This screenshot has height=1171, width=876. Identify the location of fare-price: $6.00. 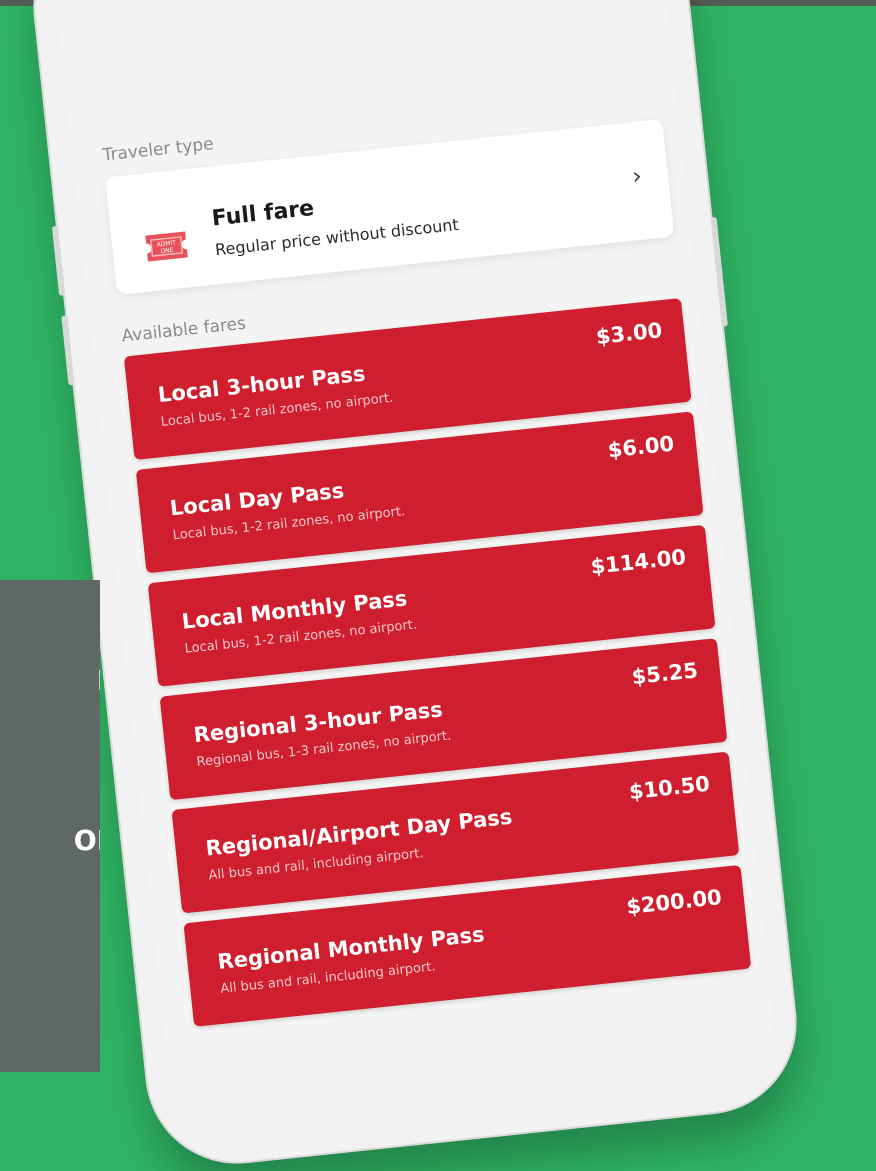
(641, 447).